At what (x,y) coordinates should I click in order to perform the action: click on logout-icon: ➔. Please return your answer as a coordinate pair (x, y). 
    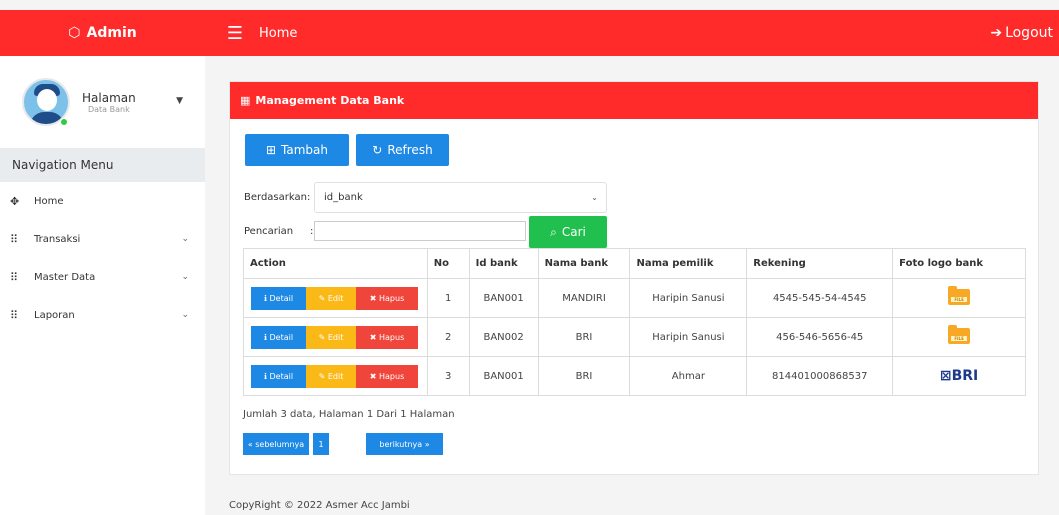
    Looking at the image, I should click on (996, 33).